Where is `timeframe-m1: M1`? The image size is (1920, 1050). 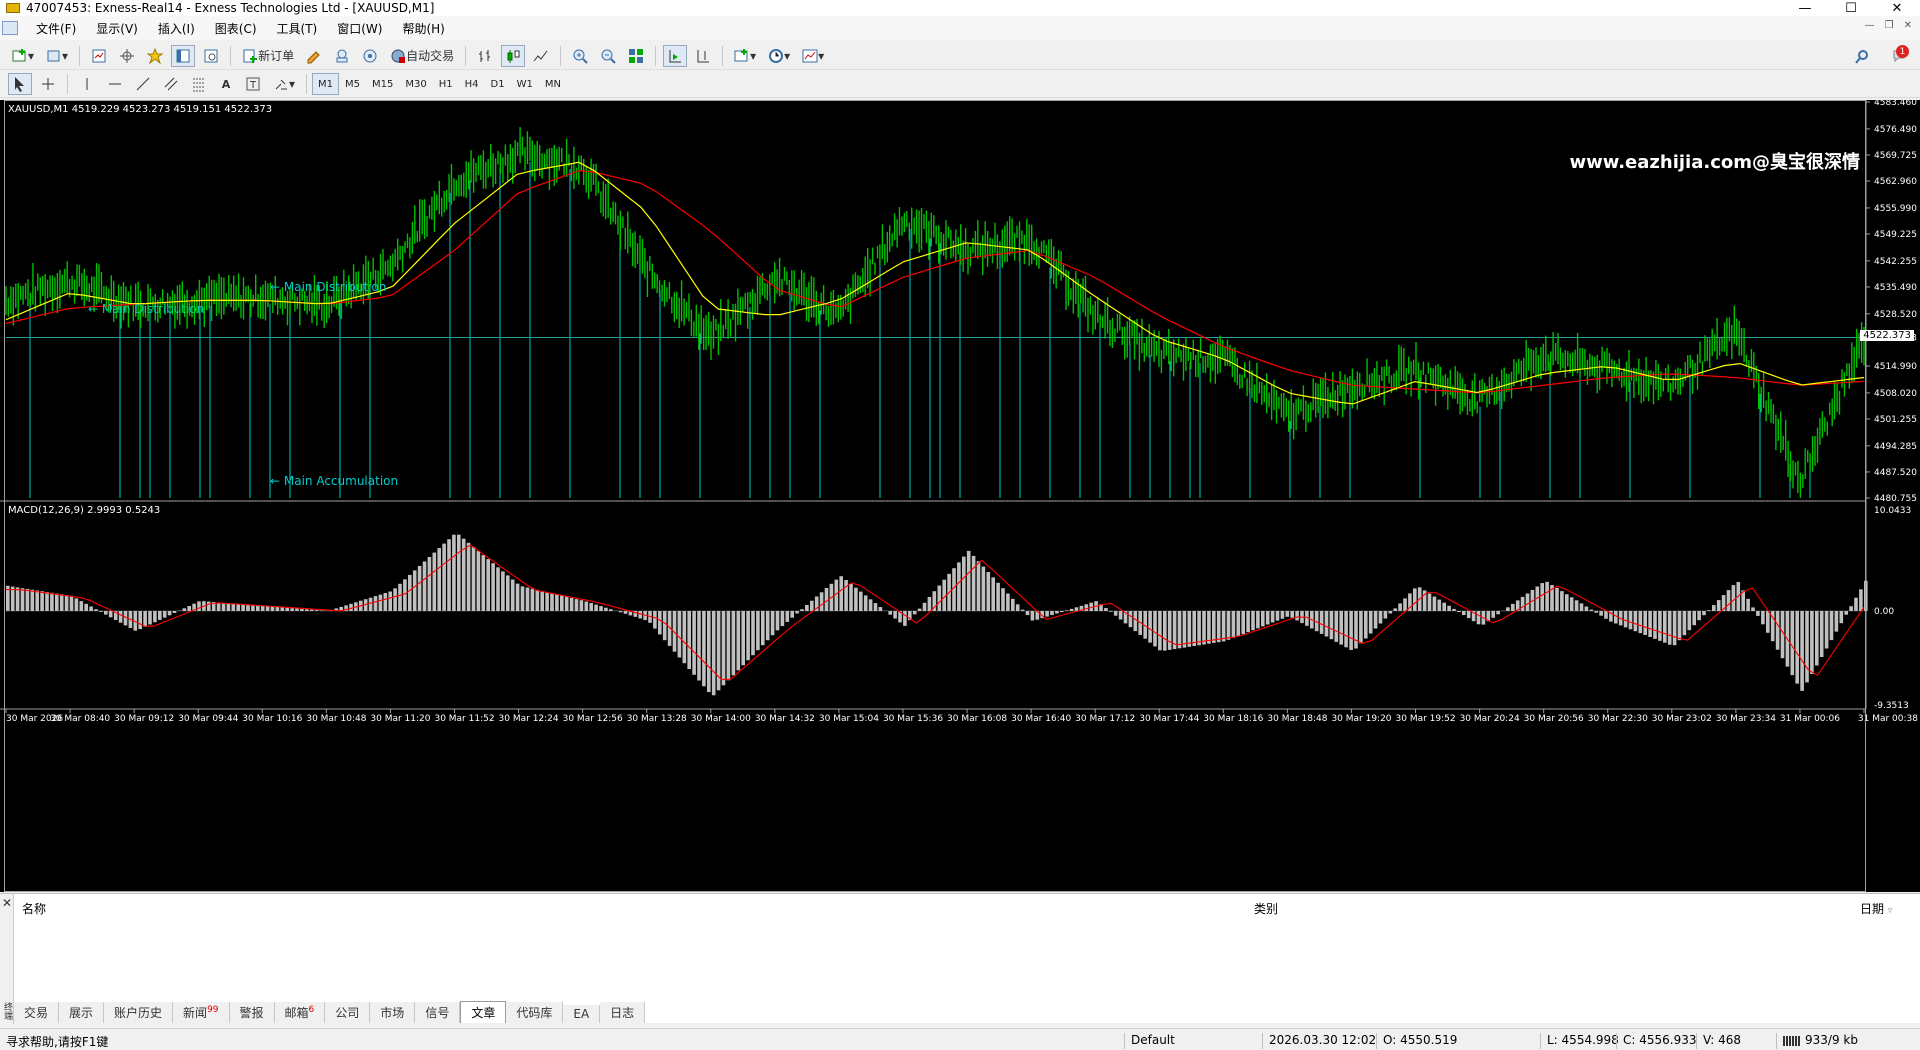
timeframe-m1: M1 is located at coordinates (326, 84).